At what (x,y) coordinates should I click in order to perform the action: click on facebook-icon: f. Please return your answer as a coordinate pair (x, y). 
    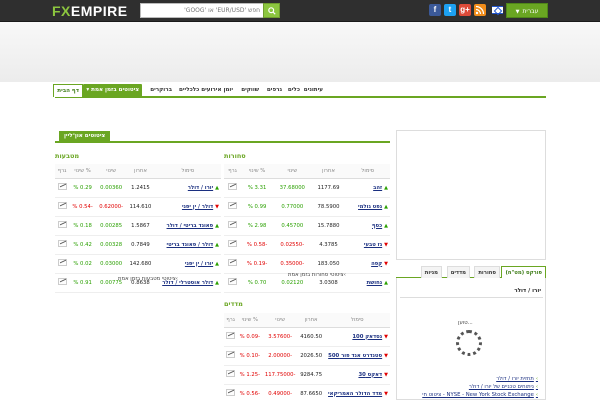
    Looking at the image, I should click on (435, 10).